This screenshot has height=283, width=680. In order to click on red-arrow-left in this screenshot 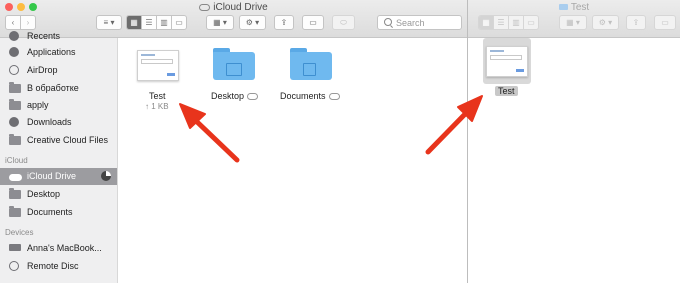, I will do `click(209, 133)`.